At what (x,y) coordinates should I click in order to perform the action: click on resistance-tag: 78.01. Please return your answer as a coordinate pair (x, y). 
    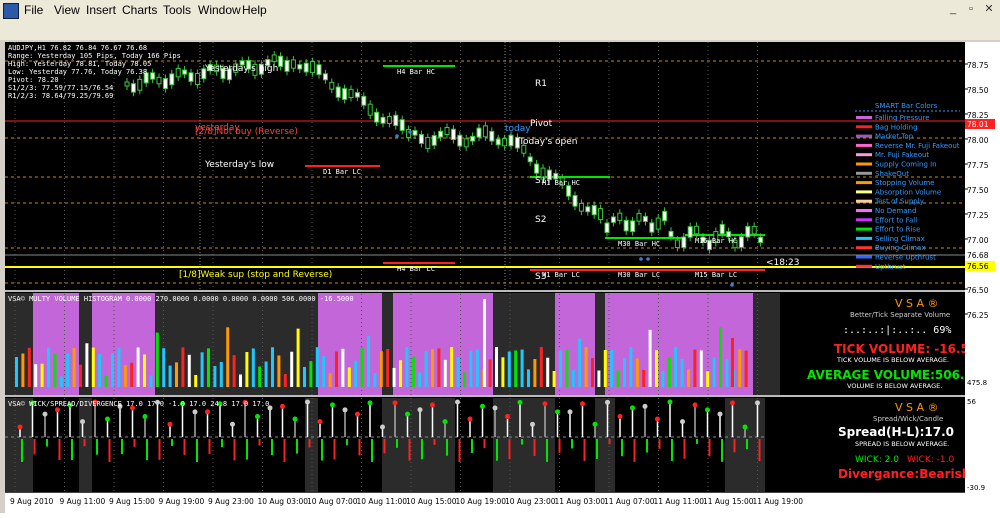
    Looking at the image, I should click on (978, 124).